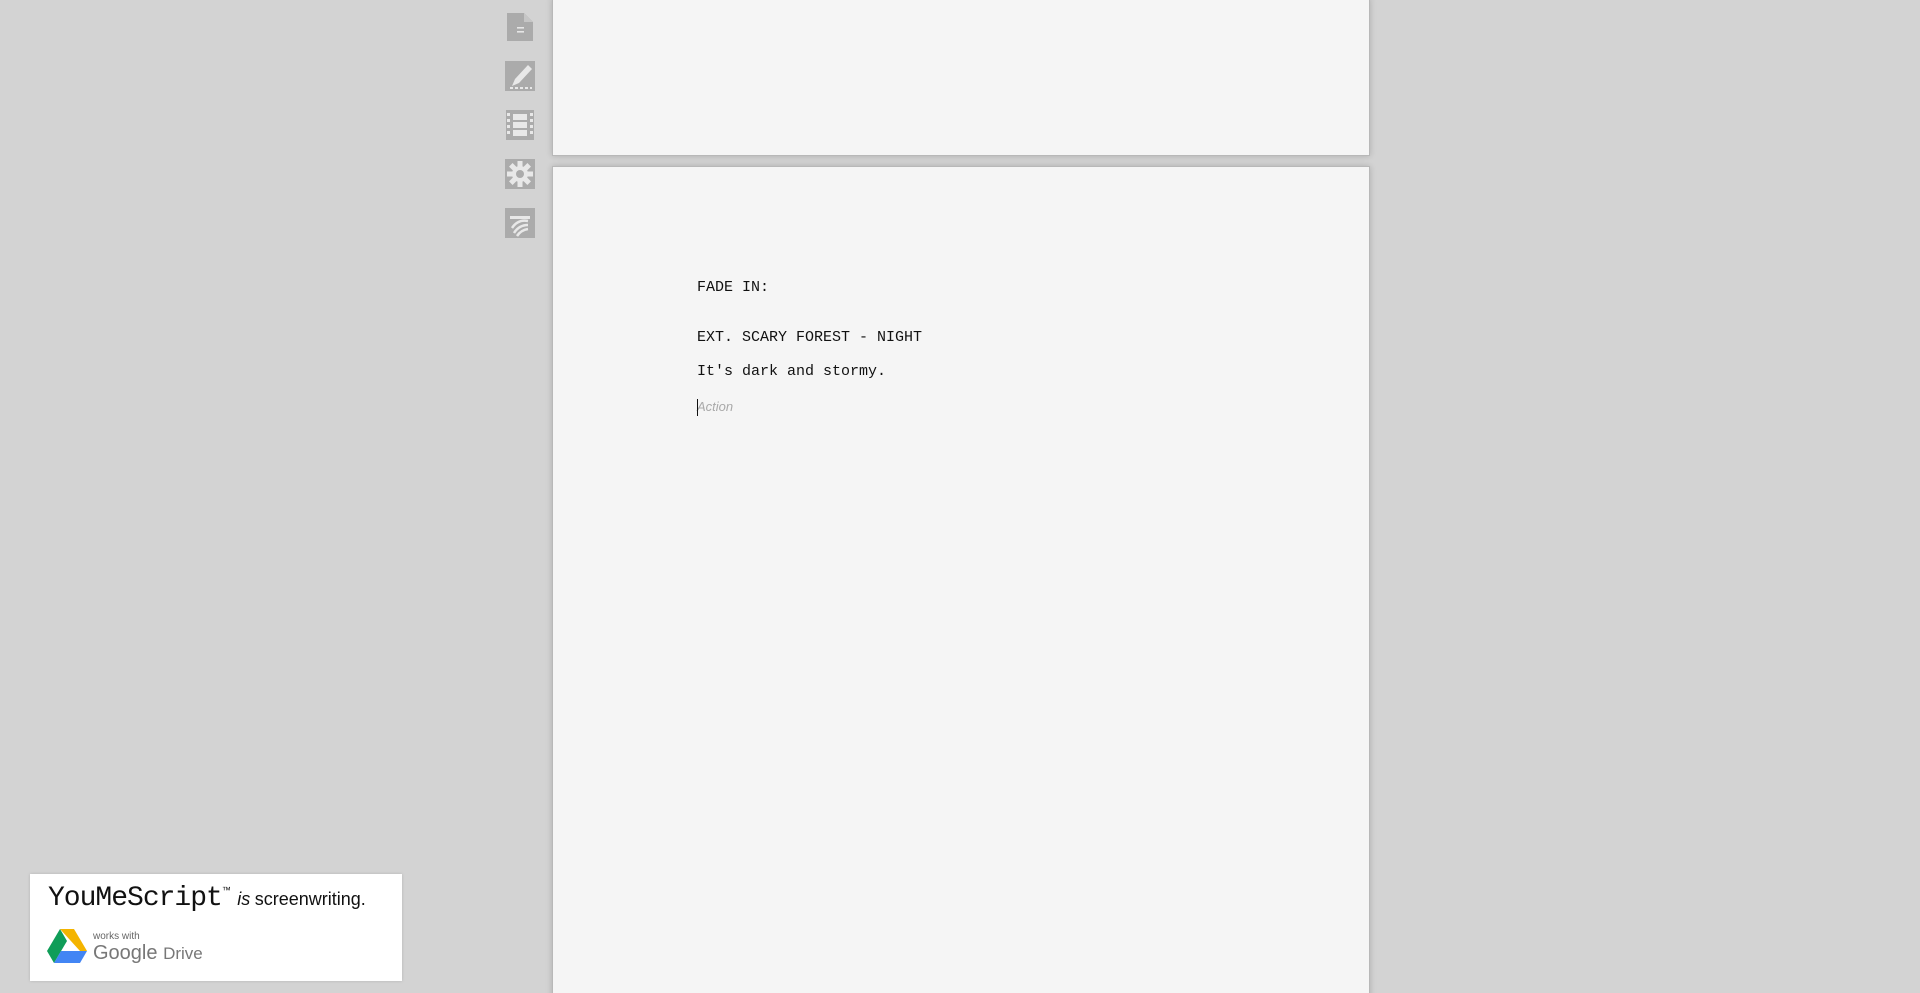 This screenshot has width=1920, height=993. Describe the element at coordinates (310, 899) in the screenshot. I see `tagline: screenwriting.` at that location.